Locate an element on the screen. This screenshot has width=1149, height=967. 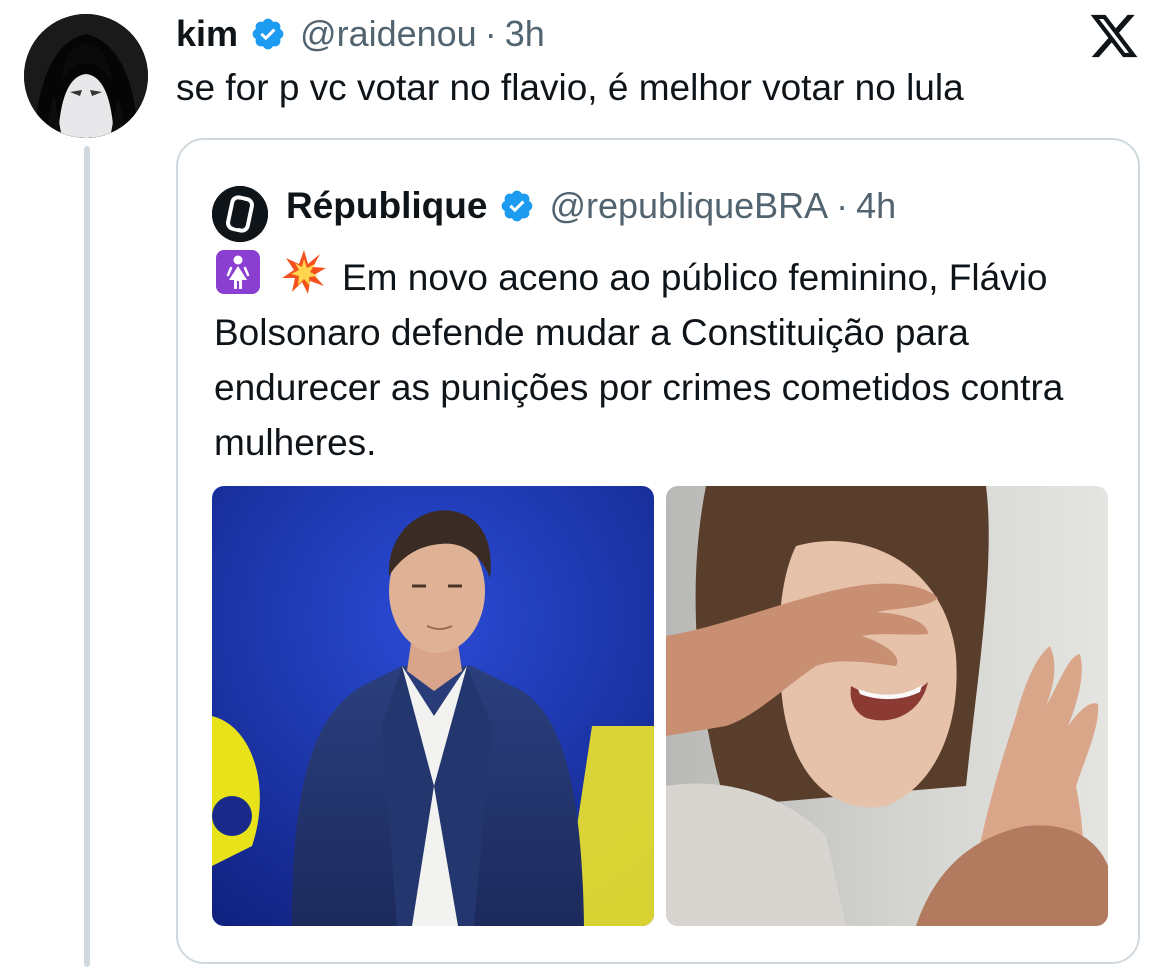
quoted-handle: @republiqueBRA is located at coordinates (688, 206).